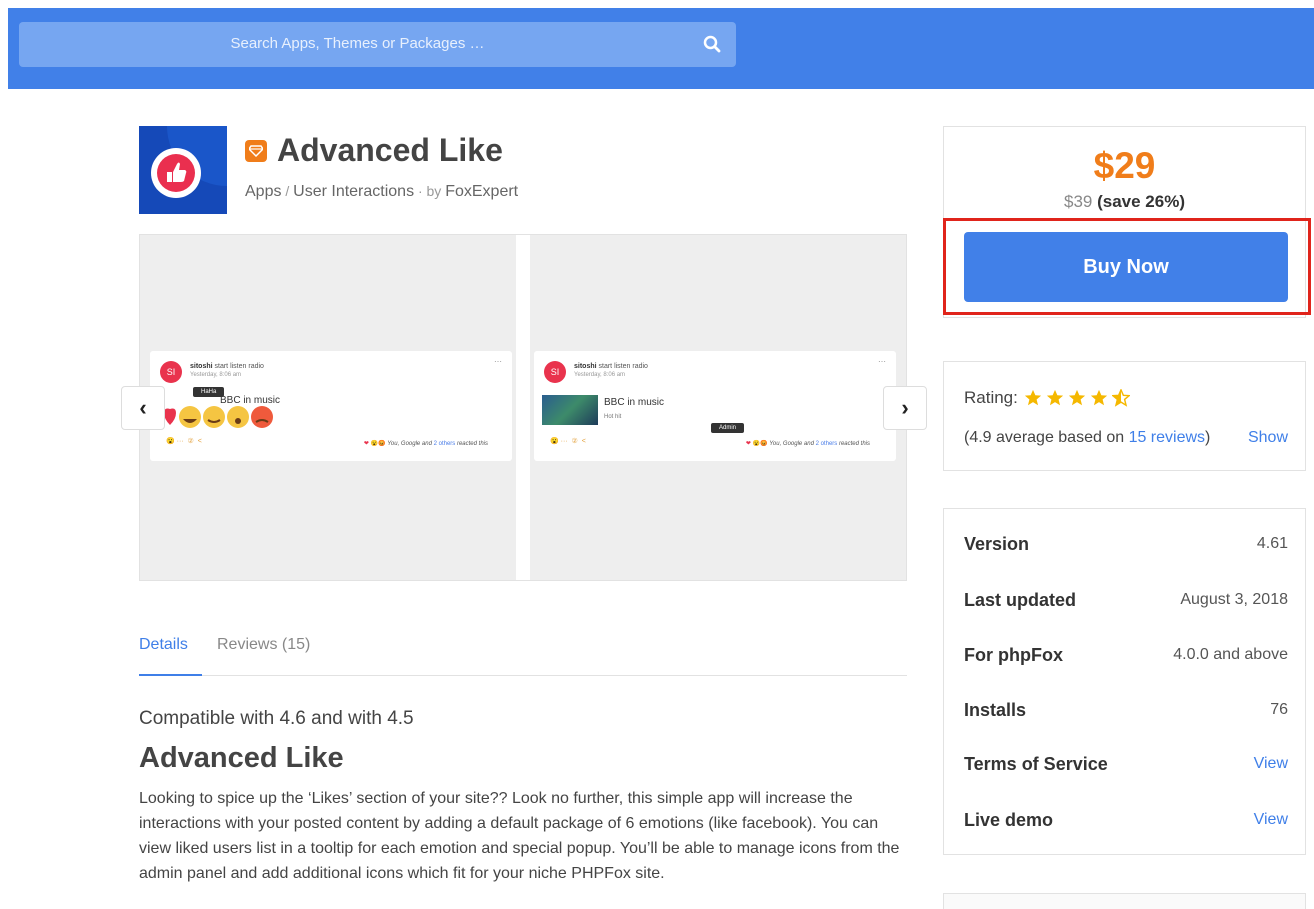 This screenshot has width=1314, height=909. I want to click on gallery-prev-button: ‹, so click(143, 408).